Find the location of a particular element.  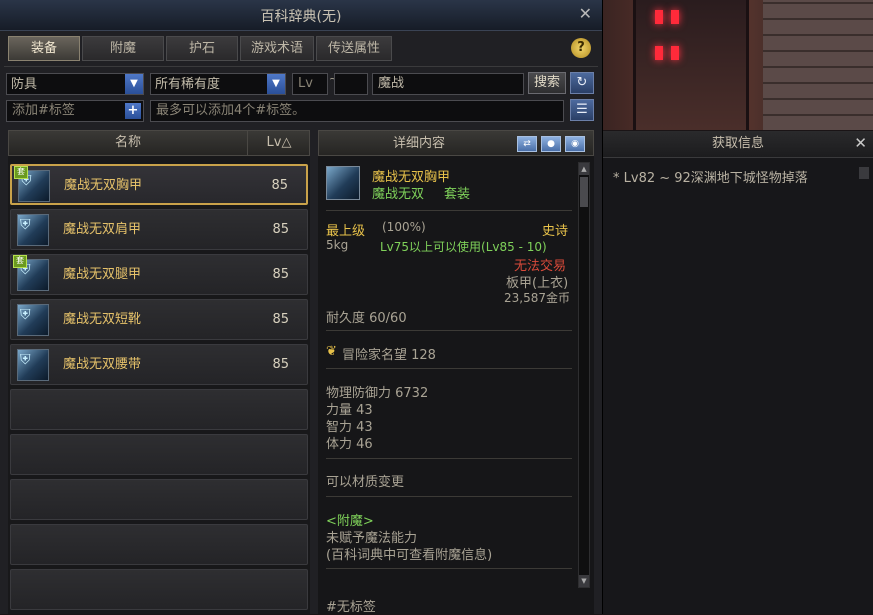

set-name: 魔战无双 is located at coordinates (398, 194).